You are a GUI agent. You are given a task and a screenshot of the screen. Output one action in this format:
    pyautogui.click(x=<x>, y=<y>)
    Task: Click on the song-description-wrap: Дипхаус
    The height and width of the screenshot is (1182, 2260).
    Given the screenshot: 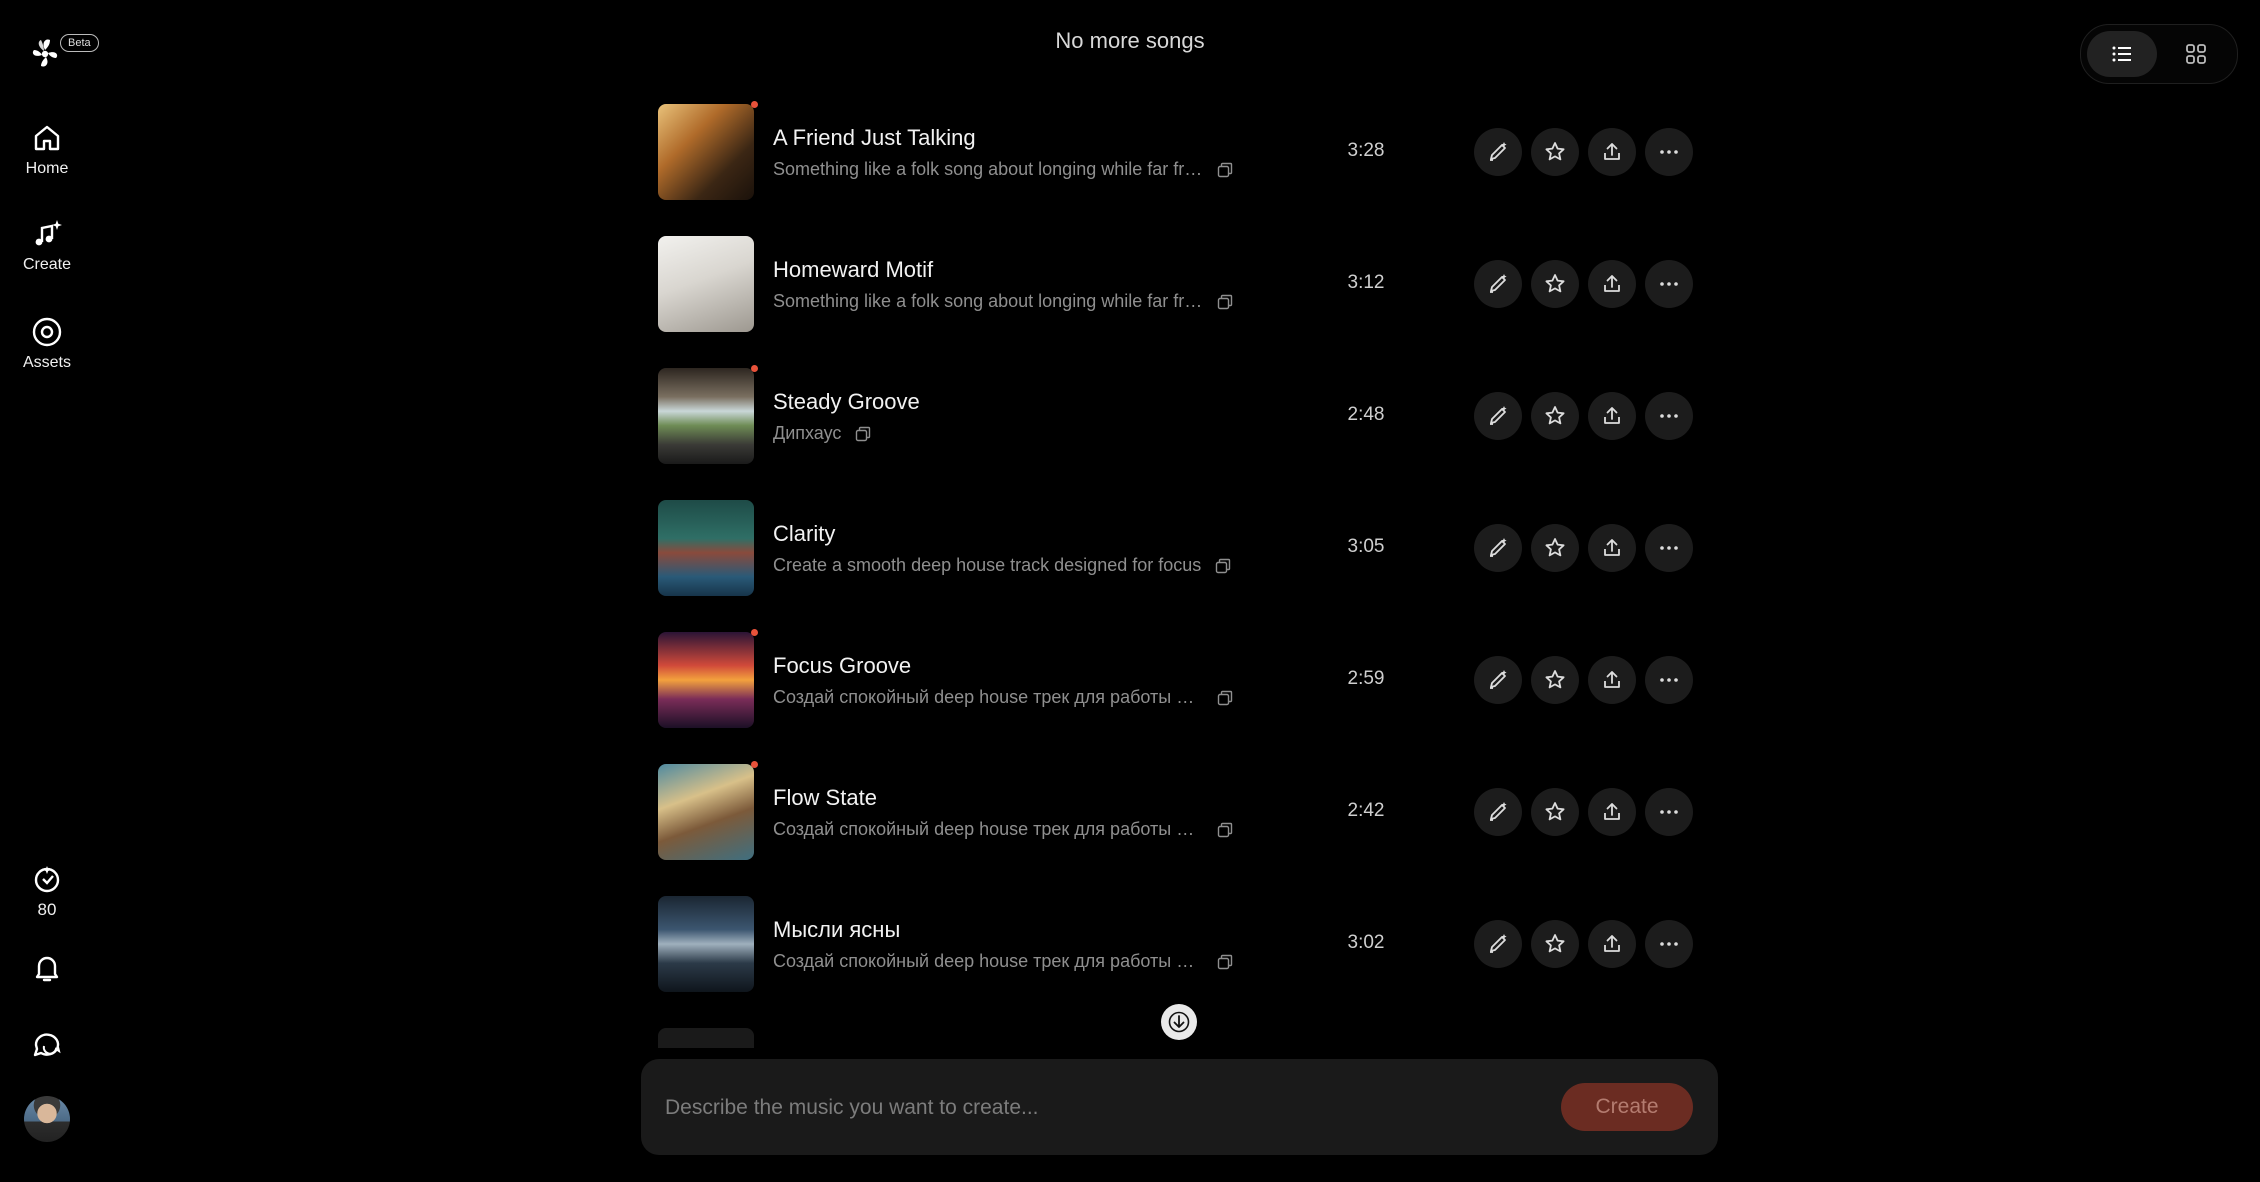 What is the action you would take?
    pyautogui.click(x=822, y=433)
    